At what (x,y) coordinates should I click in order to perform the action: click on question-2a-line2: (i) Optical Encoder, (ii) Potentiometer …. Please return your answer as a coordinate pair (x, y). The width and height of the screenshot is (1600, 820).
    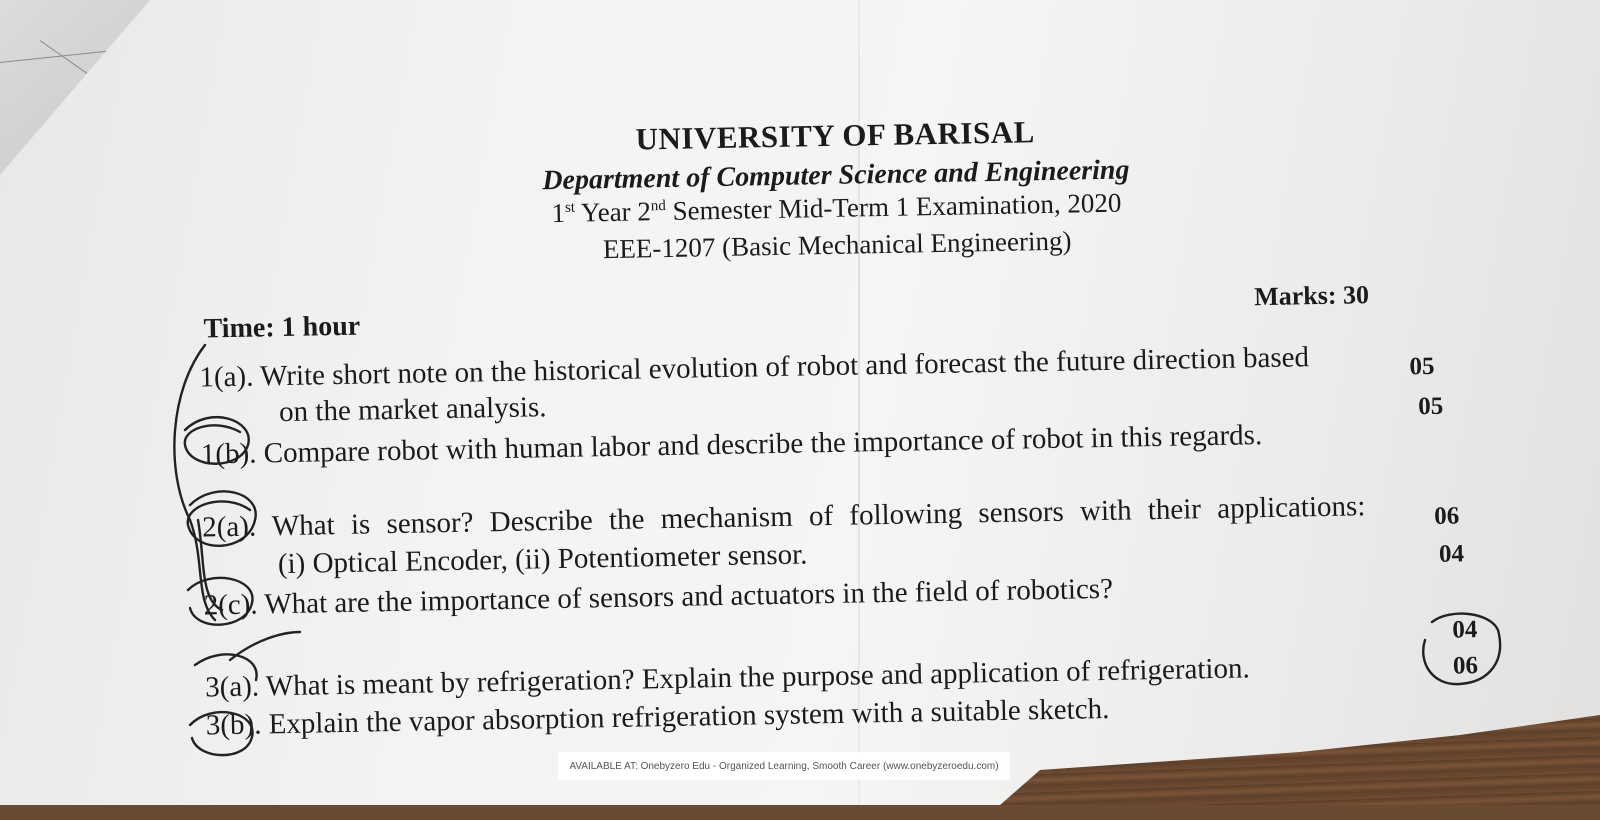
    Looking at the image, I should click on (542, 559).